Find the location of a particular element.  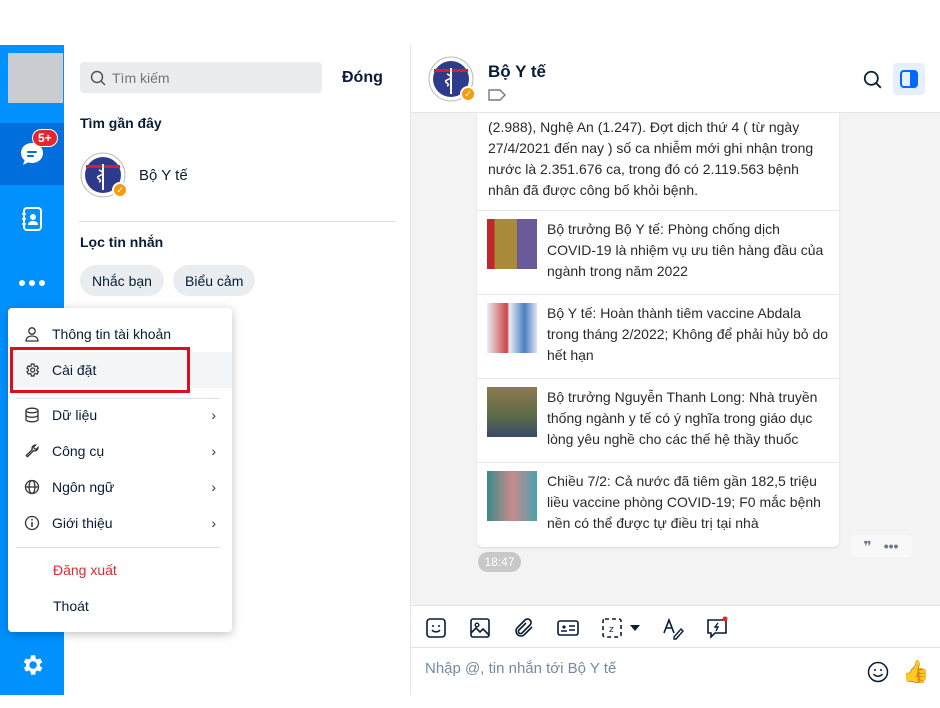

message-input is located at coordinates (635, 668).